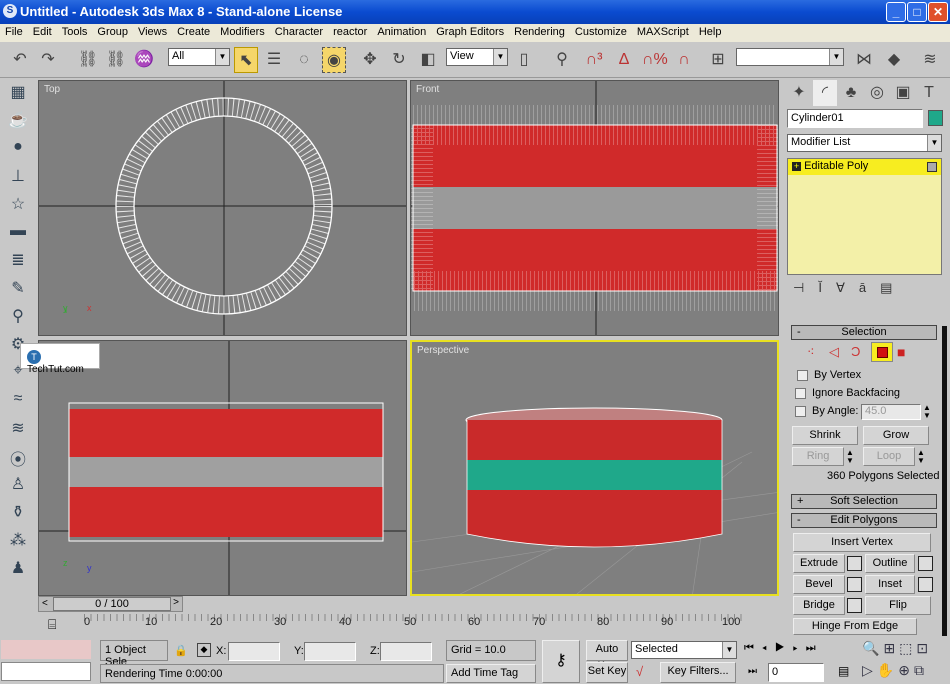 This screenshot has height=684, width=950. I want to click on pan-icon: ✋, so click(887, 670).